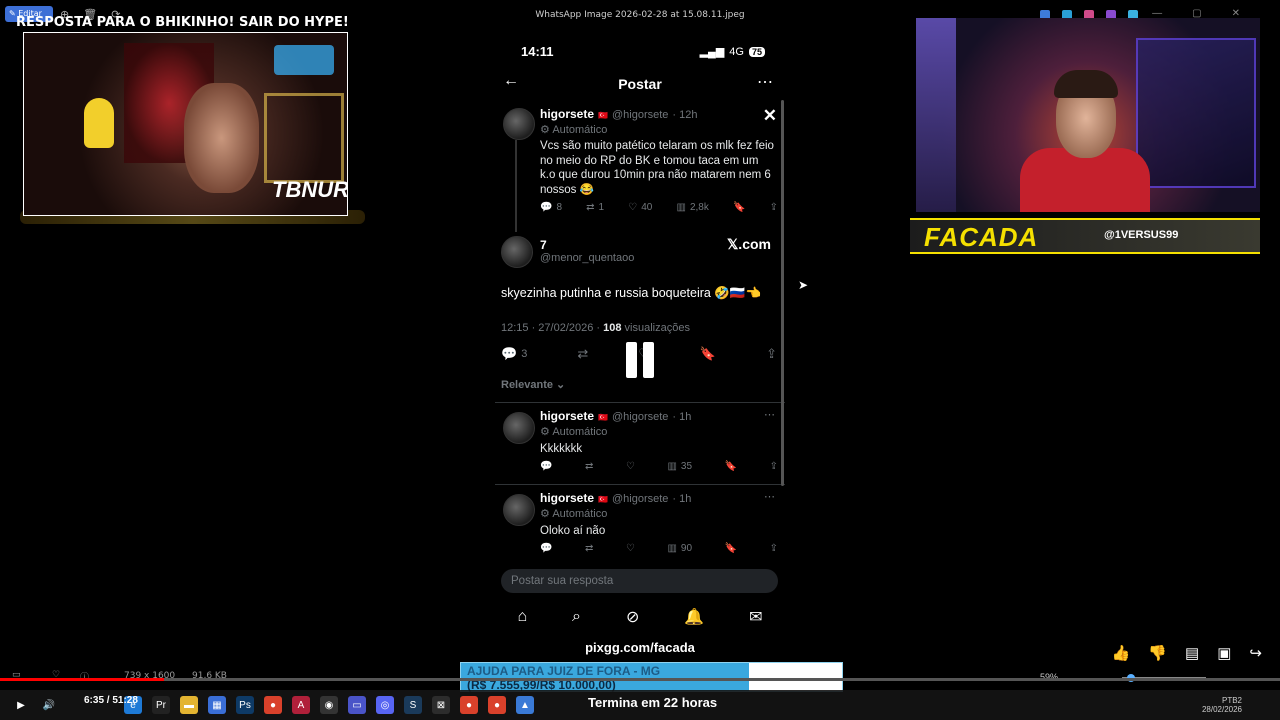 The height and width of the screenshot is (720, 1280). Describe the element at coordinates (640, 679) in the screenshot. I see `video-progress-track` at that location.